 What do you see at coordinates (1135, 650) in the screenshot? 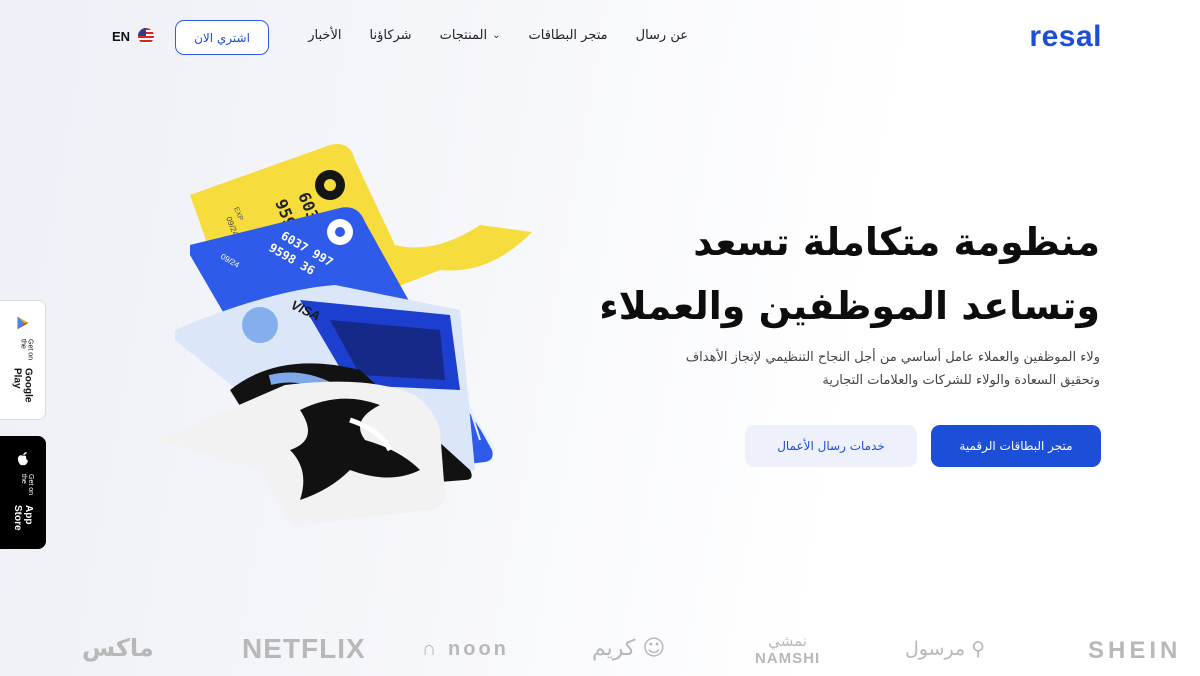
I see `brand-shein: SHEIN` at bounding box center [1135, 650].